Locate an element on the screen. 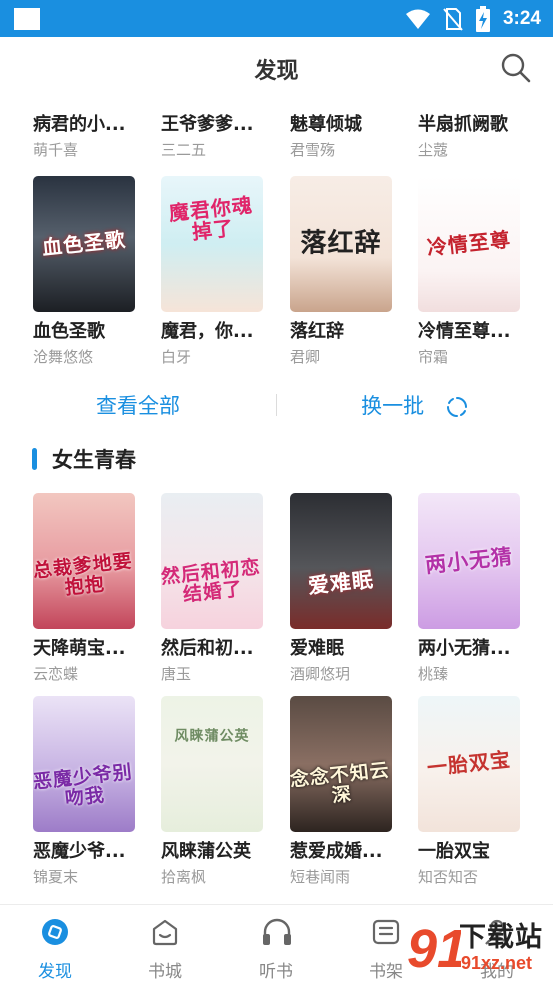  book-item: 总裁爹地要抱抱 天降萌宝... 云恋蝶 is located at coordinates (88, 588).